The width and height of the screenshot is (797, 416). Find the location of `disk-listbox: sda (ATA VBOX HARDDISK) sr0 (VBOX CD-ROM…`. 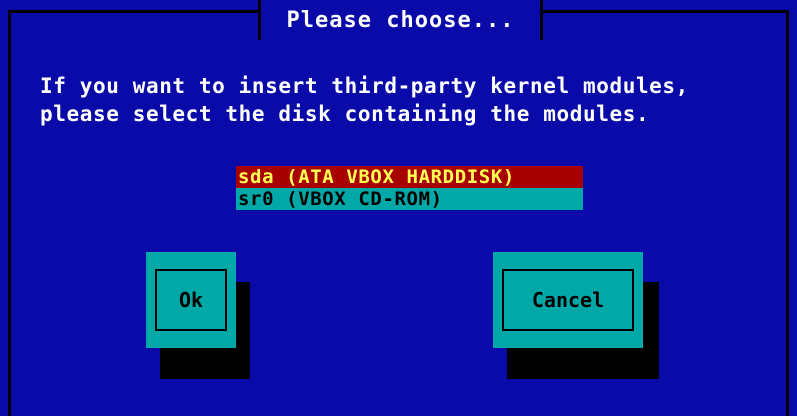

disk-listbox: sda (ATA VBOX HARDDISK) sr0 (VBOX CD-ROM… is located at coordinates (409, 188).